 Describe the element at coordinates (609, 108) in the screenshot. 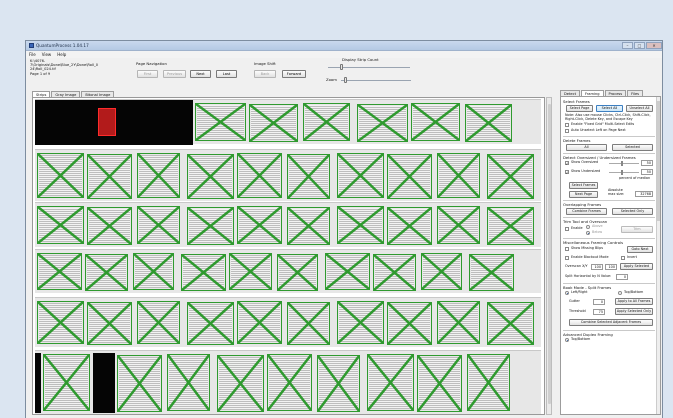

I see `select-all-button: Select All` at that location.